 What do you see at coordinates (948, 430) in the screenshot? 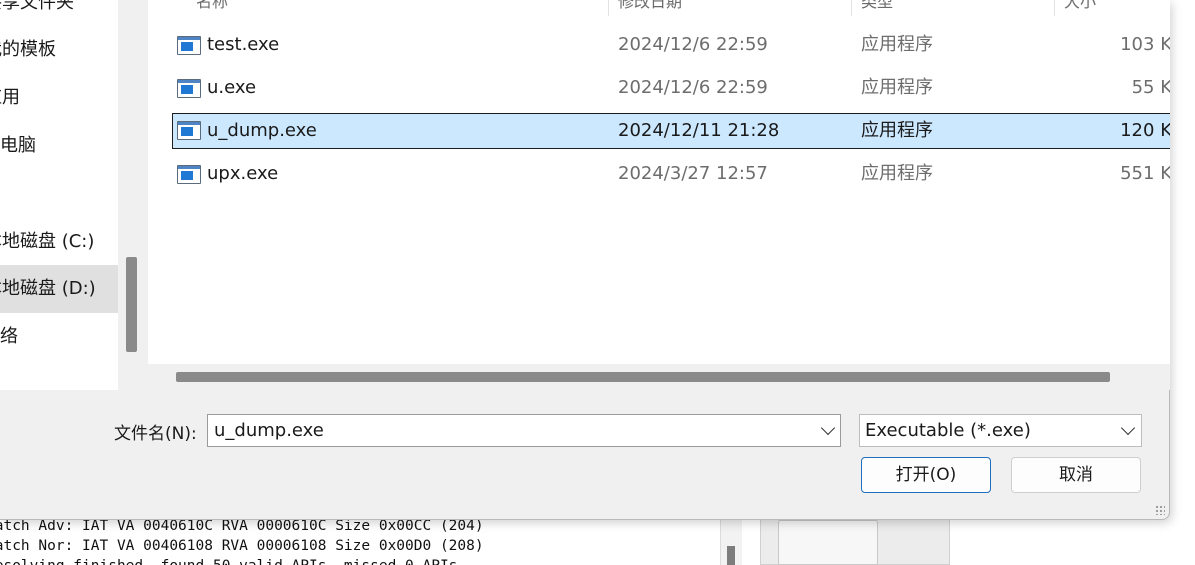
I see `filetype-value: Executable (*.exe)` at bounding box center [948, 430].